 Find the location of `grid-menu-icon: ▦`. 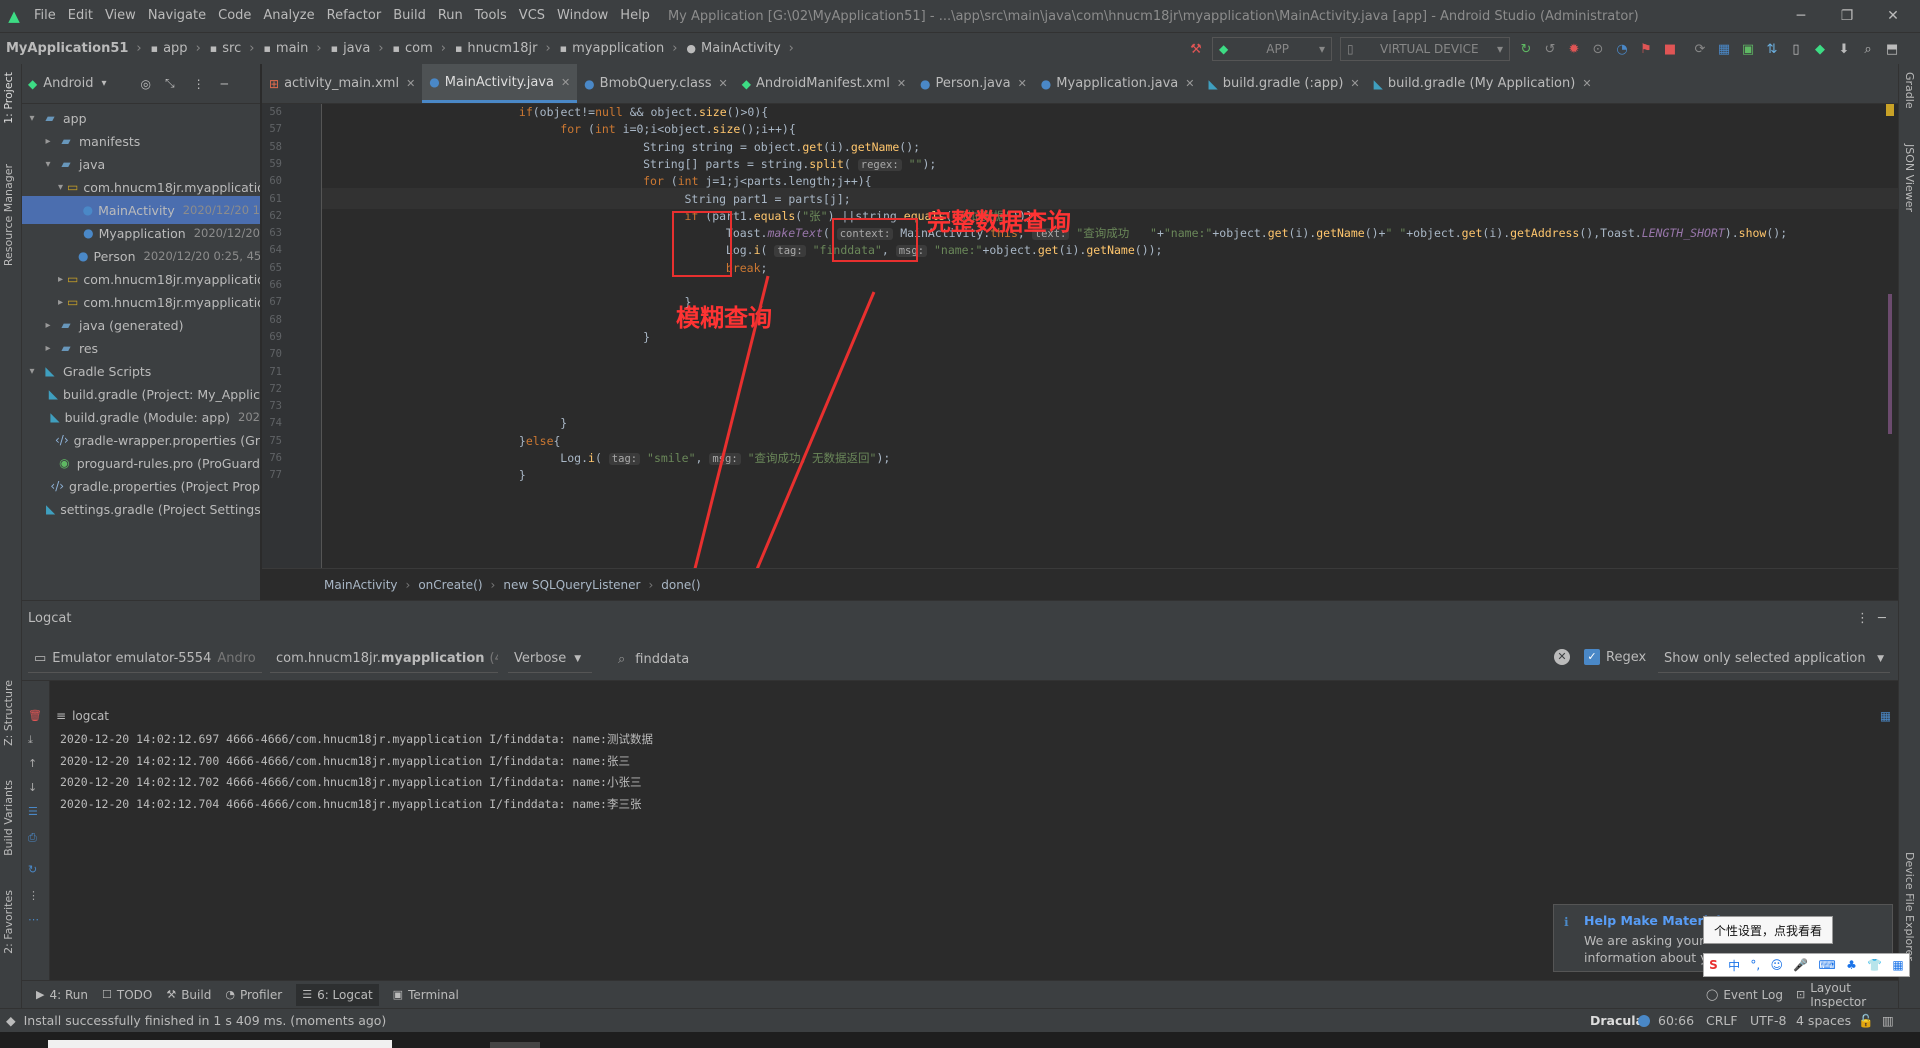

grid-menu-icon: ▦ is located at coordinates (1897, 965).